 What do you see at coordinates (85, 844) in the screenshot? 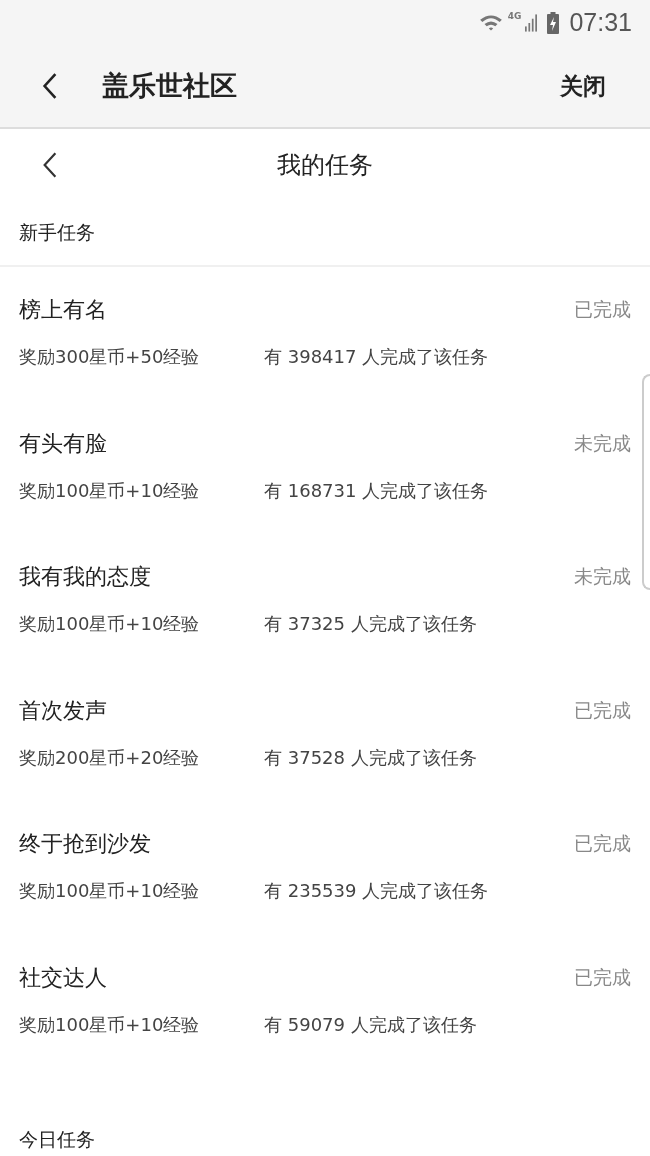
I see `task-name: 终于抢到沙发` at bounding box center [85, 844].